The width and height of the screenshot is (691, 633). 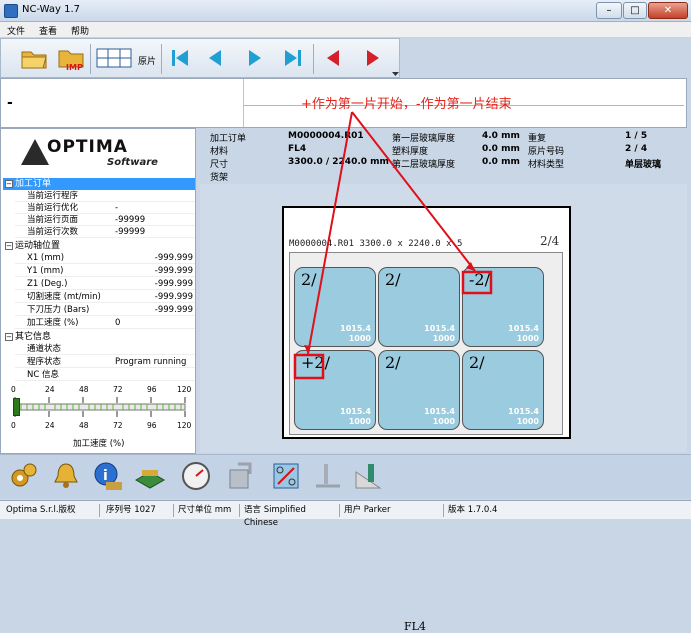 I want to click on info-icon: i, so click(x=108, y=476).